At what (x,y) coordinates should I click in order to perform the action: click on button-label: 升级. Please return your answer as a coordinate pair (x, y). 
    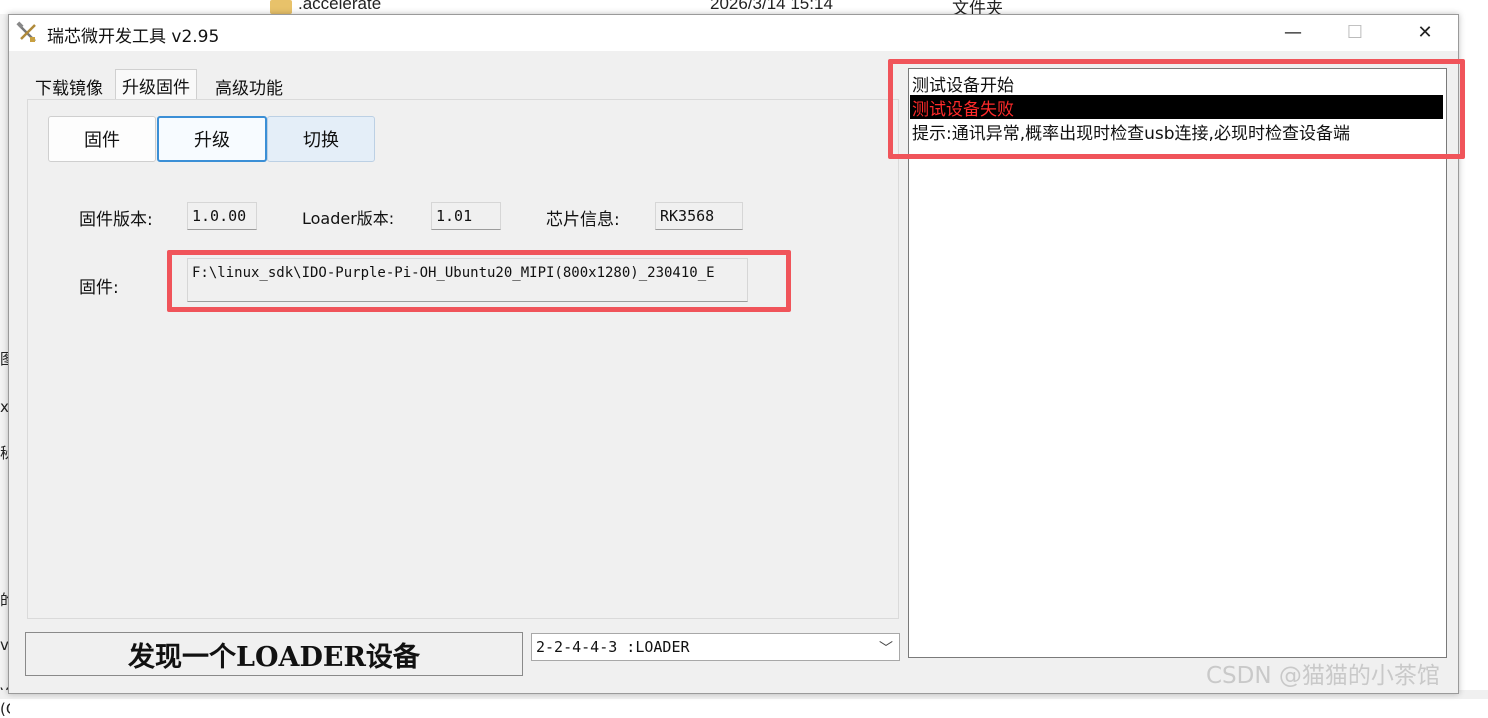
    Looking at the image, I should click on (212, 140).